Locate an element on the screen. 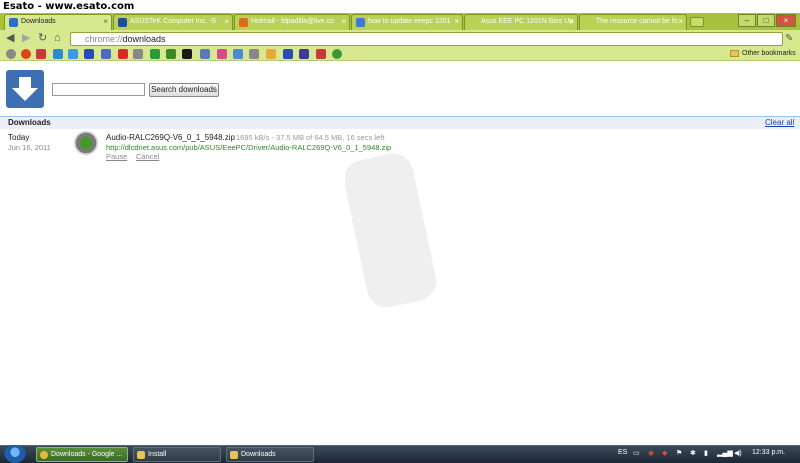 This screenshot has width=800, height=463. system-clock: 12:33 p.m. is located at coordinates (768, 452).